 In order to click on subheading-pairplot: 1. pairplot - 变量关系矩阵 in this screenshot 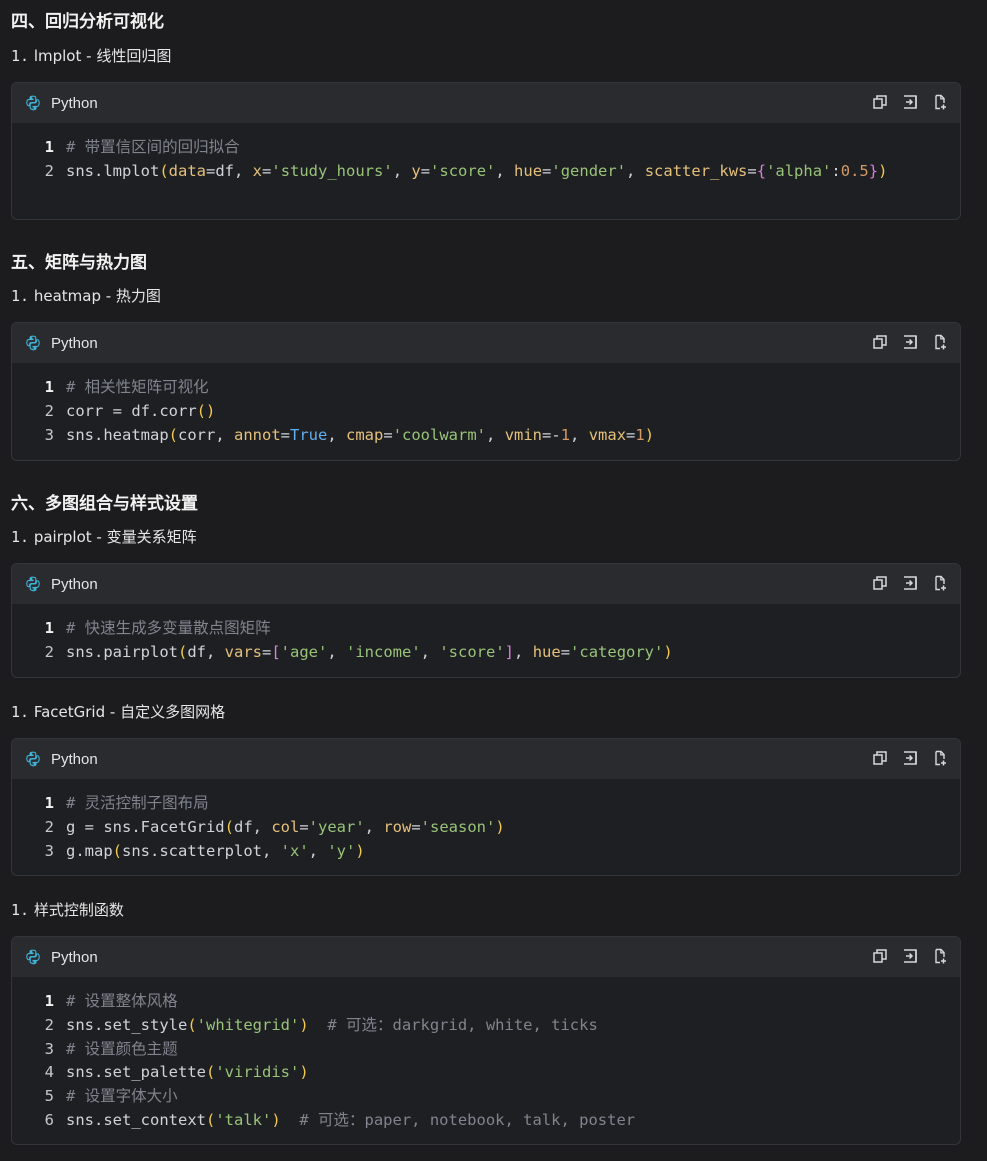, I will do `click(104, 536)`.